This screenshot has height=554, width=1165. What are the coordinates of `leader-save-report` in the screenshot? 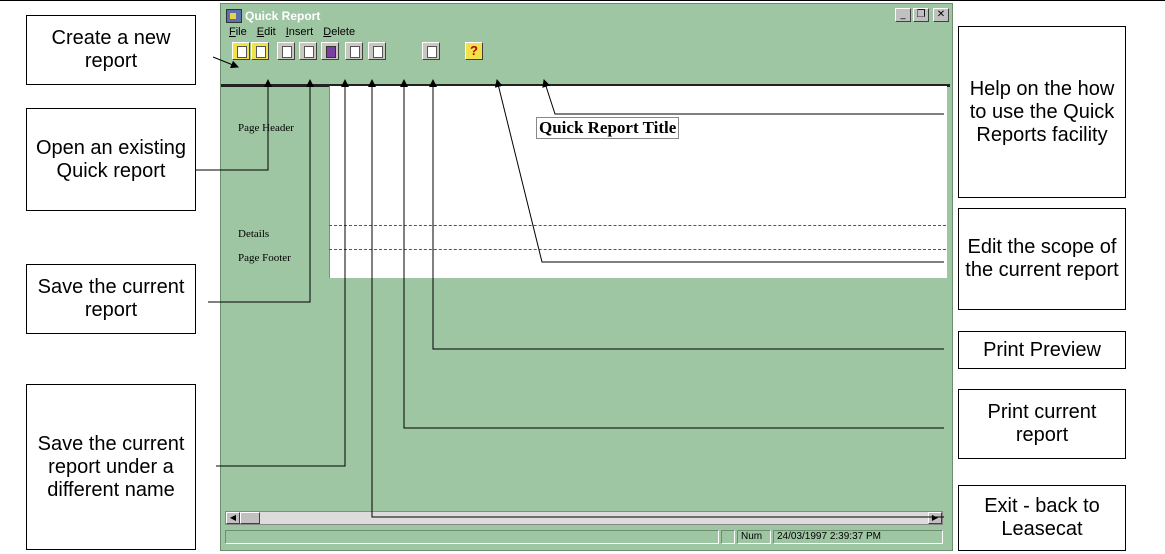 It's located at (261, 191).